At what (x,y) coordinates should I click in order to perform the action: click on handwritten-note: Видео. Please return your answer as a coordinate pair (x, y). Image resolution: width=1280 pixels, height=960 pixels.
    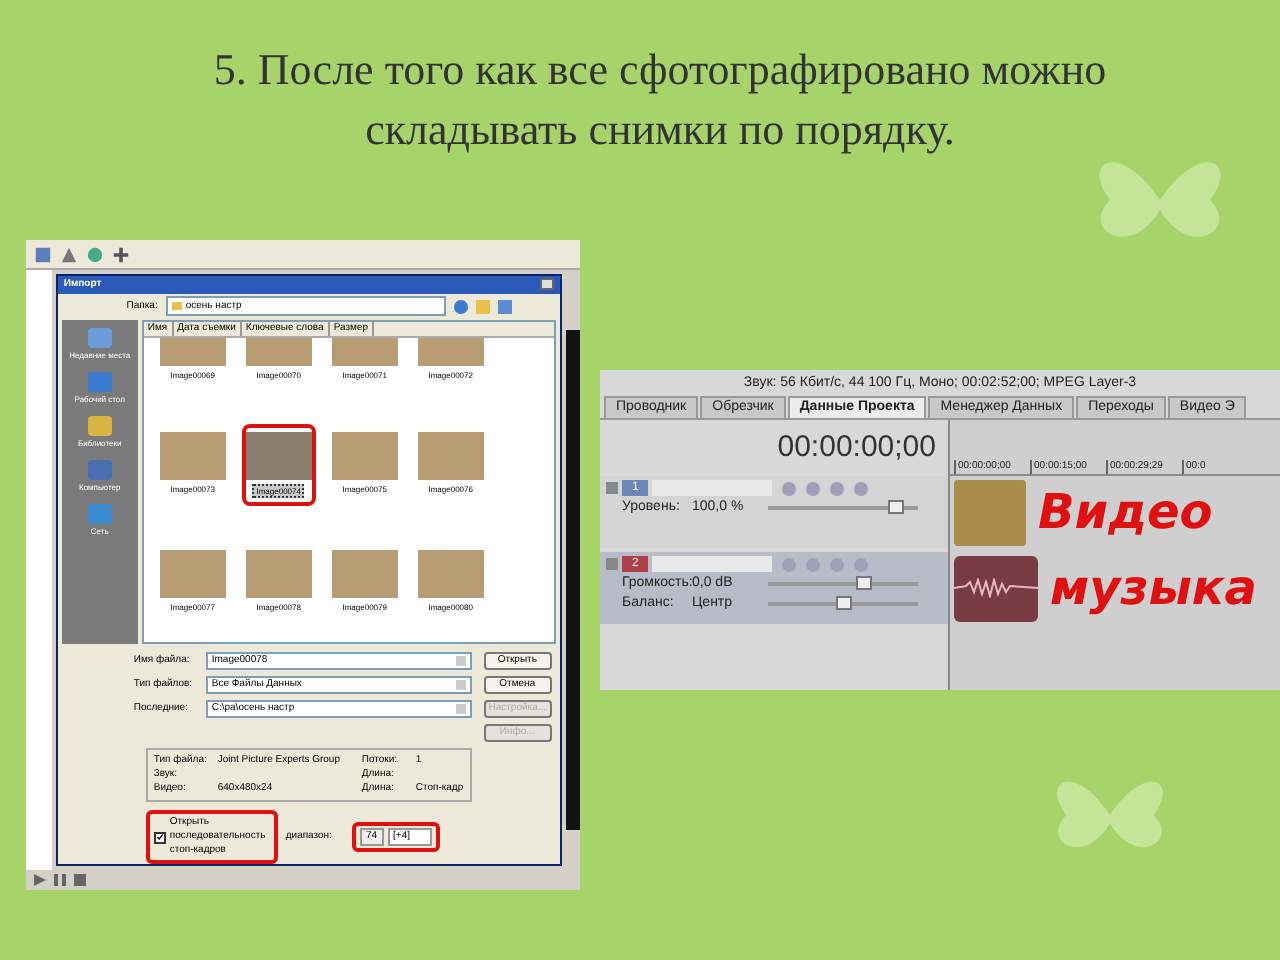
    Looking at the image, I should click on (1125, 512).